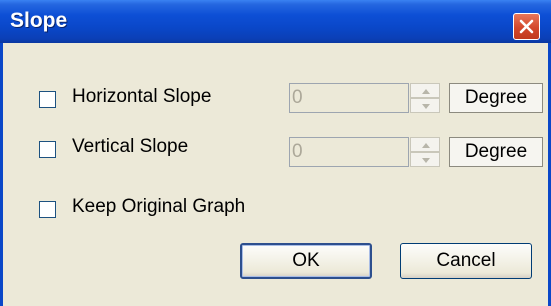  I want to click on vertical-slope-input: 0, so click(349, 152).